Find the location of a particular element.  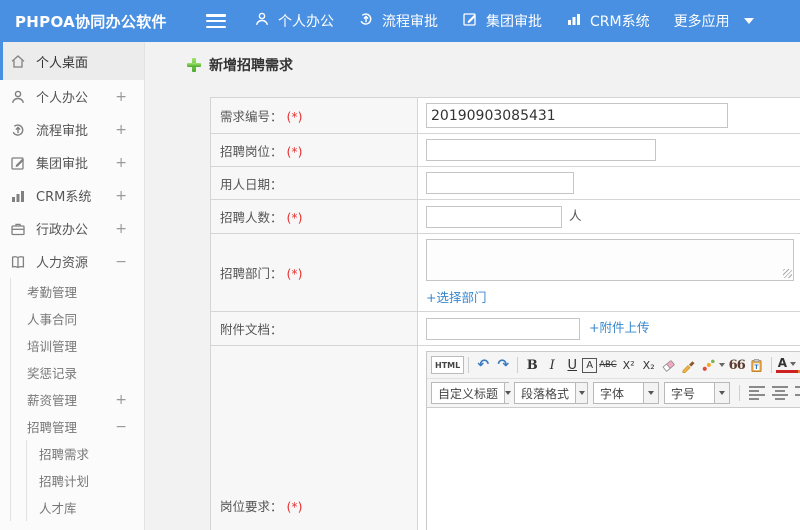

align-left-icon is located at coordinates (757, 393).